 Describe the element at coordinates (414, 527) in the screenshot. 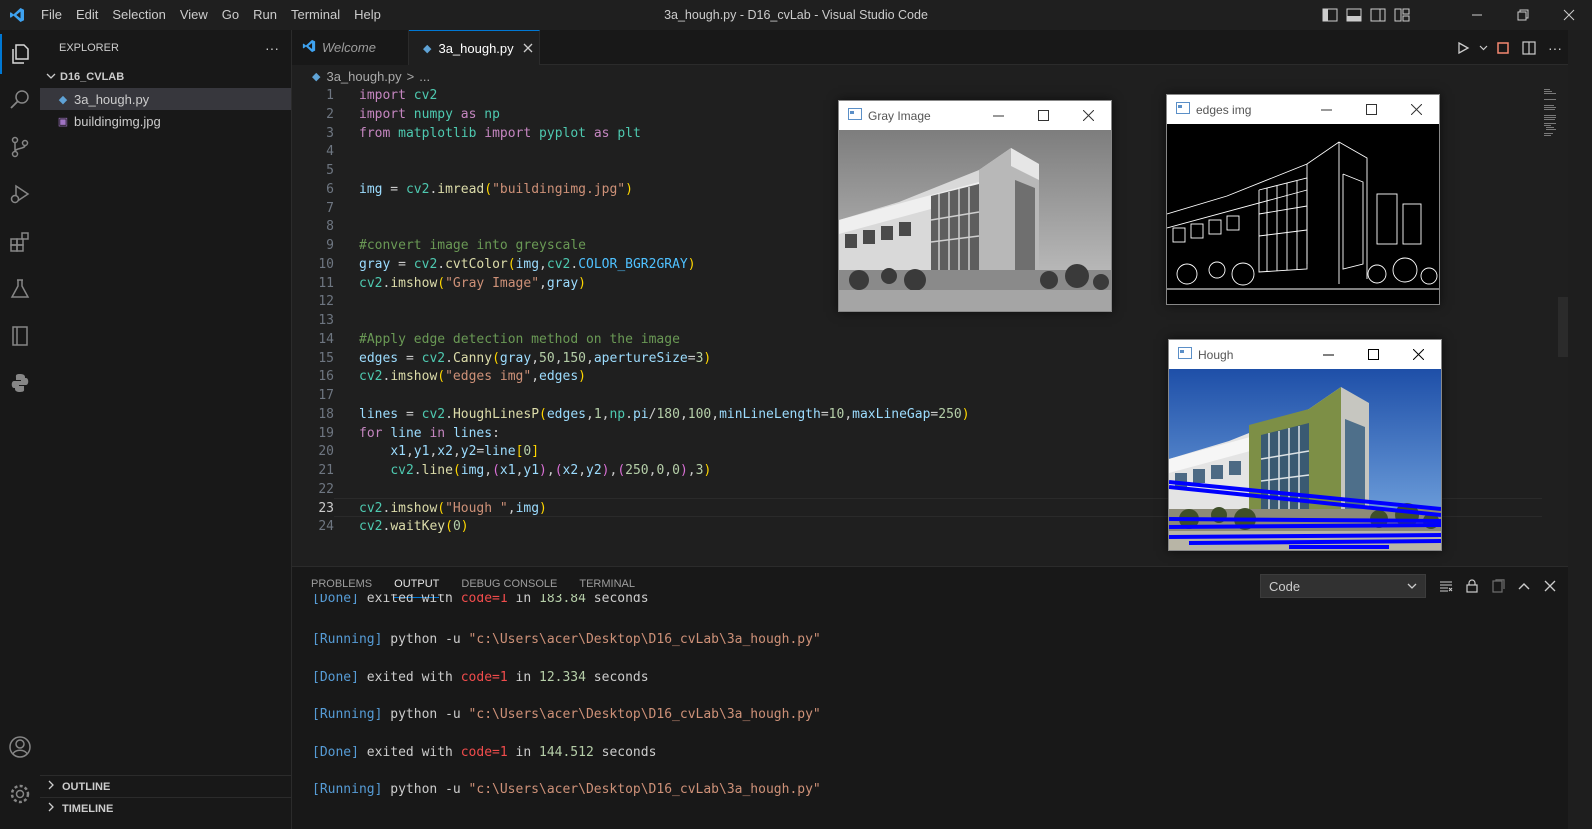

I see `code-line-24: cv2.waitKey(0)` at that location.